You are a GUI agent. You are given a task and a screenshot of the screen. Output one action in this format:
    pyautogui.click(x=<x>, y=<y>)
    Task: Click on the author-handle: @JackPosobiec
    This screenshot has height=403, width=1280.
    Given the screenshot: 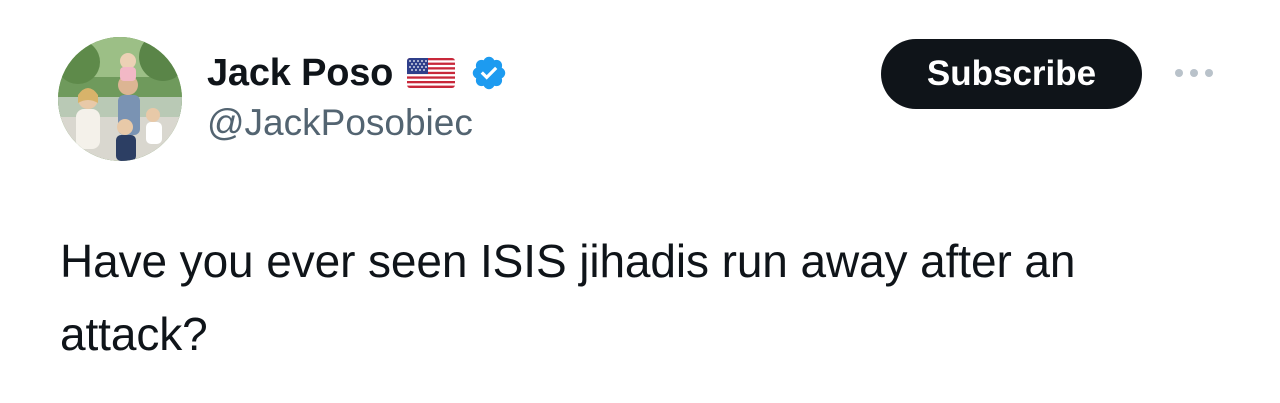 What is the action you would take?
    pyautogui.click(x=340, y=123)
    